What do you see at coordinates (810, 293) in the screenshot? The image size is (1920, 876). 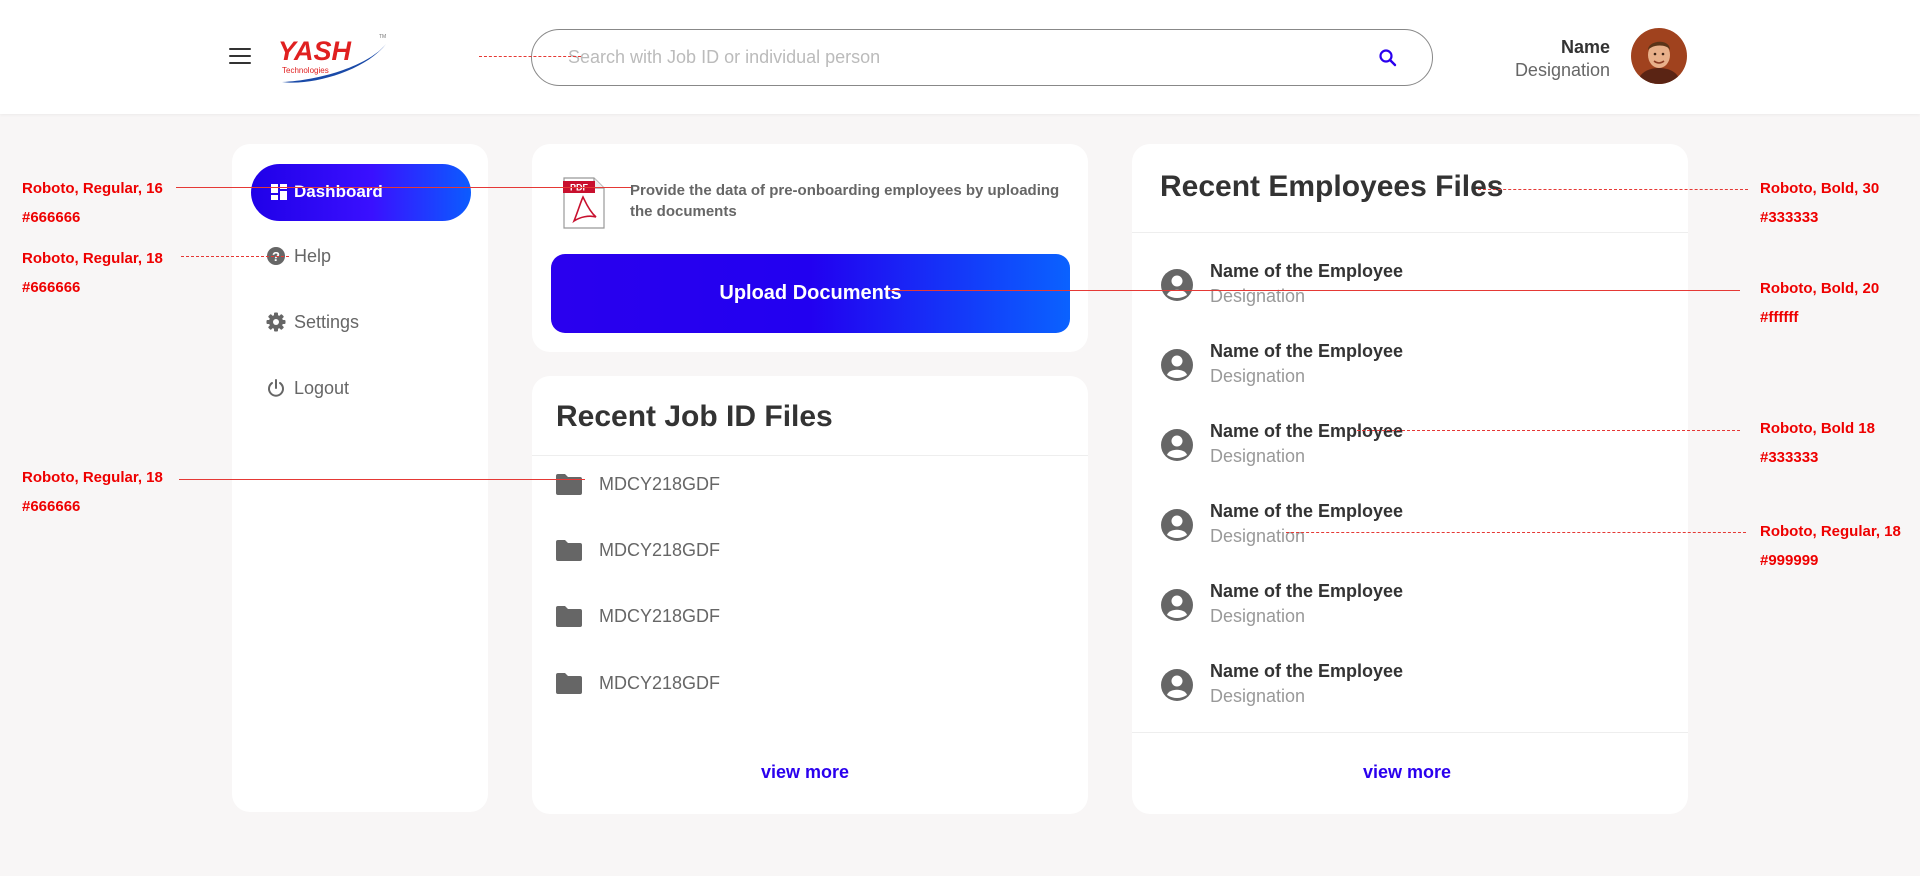 I see `upload-documents-button: Upload Documents` at bounding box center [810, 293].